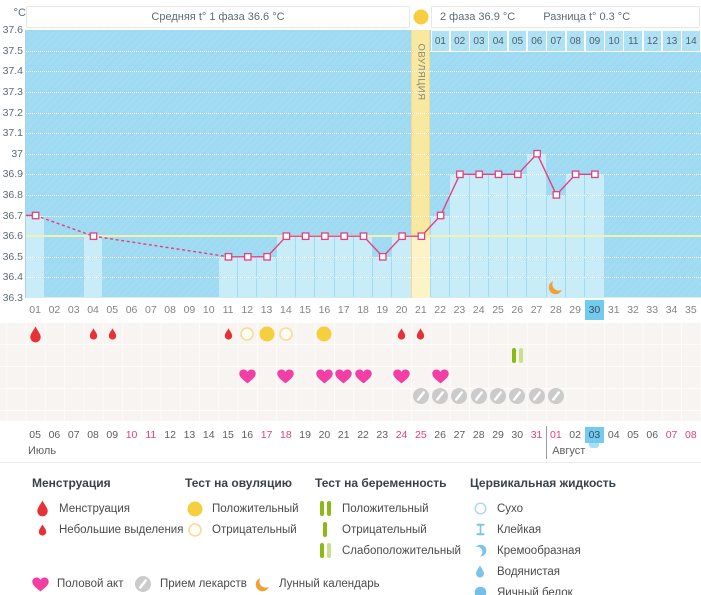  I want to click on y-axis-tick-label: 36.6, so click(12, 236).